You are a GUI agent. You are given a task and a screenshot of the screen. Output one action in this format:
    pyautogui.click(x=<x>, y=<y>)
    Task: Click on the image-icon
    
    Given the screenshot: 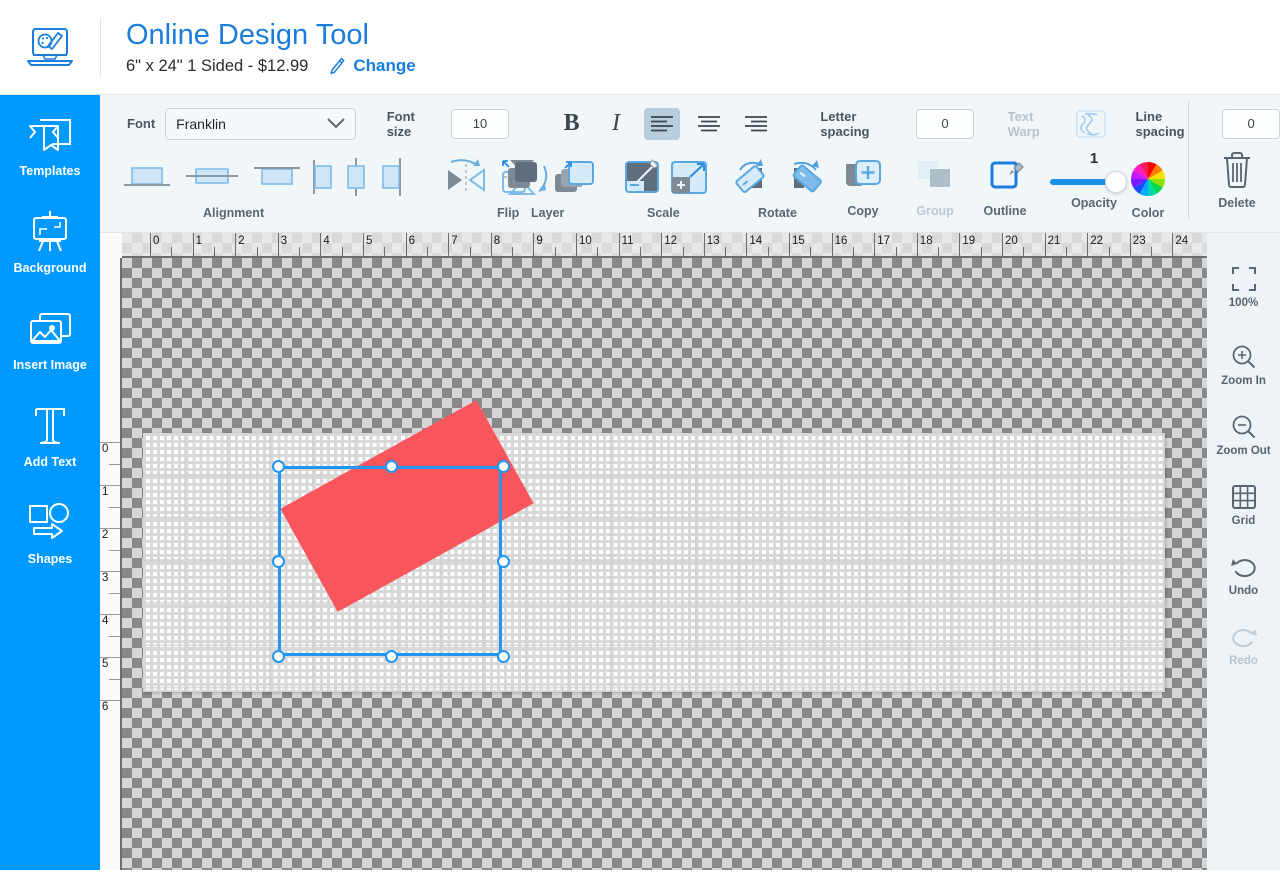 What is the action you would take?
    pyautogui.click(x=50, y=327)
    